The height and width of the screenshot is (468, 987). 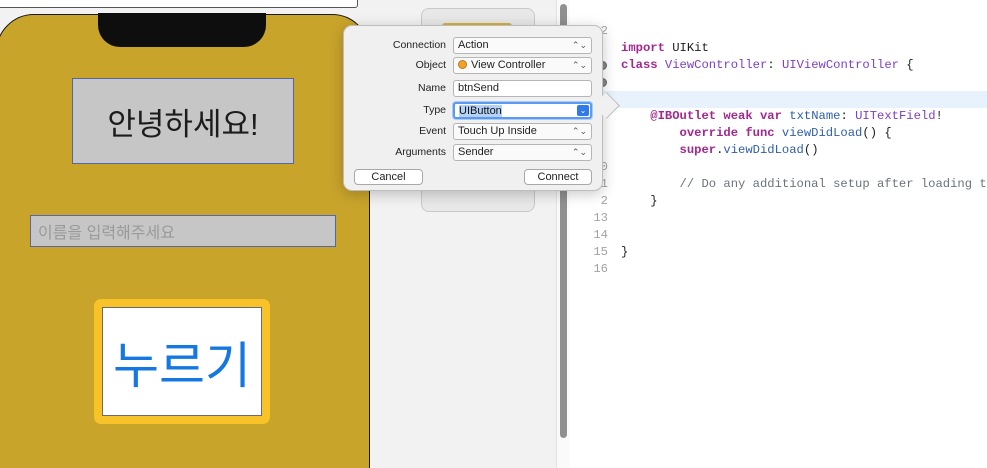 I want to click on type-row: Type UIButton ⌄, so click(x=473, y=110).